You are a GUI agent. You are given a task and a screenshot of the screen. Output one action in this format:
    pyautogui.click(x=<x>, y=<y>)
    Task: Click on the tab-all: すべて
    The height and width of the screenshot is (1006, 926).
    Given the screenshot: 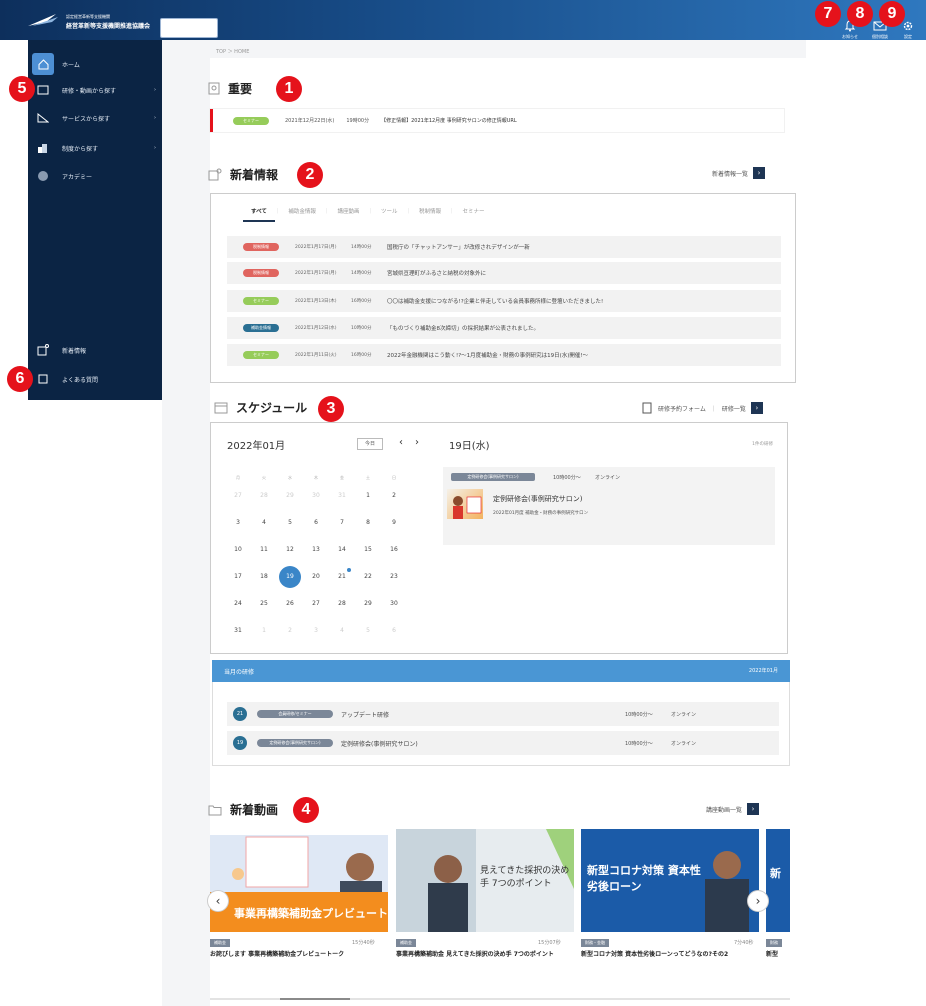 What is the action you would take?
    pyautogui.click(x=259, y=214)
    